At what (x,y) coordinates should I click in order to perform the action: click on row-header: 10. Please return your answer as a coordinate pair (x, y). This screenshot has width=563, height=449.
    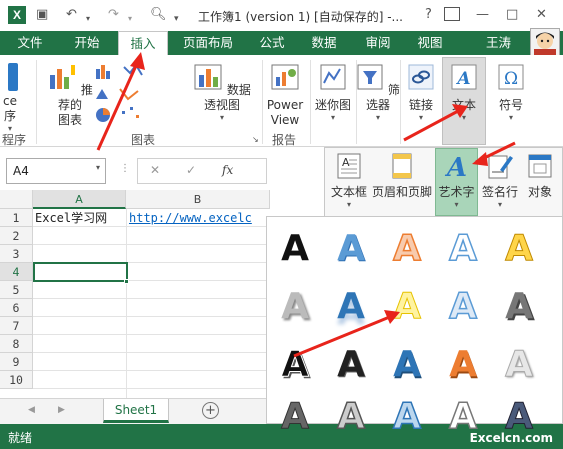
    Looking at the image, I should click on (16, 380).